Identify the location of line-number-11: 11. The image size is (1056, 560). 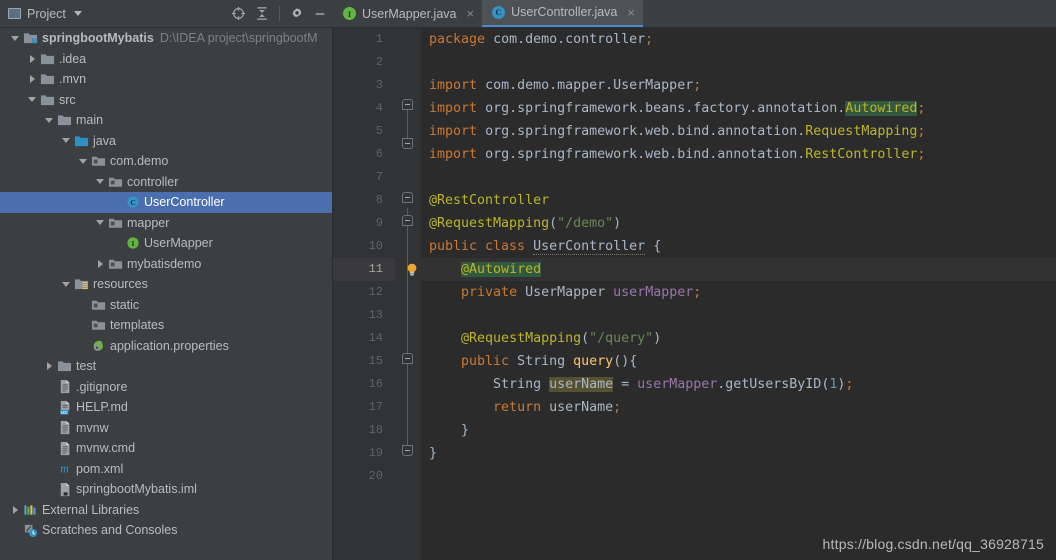
(364, 269).